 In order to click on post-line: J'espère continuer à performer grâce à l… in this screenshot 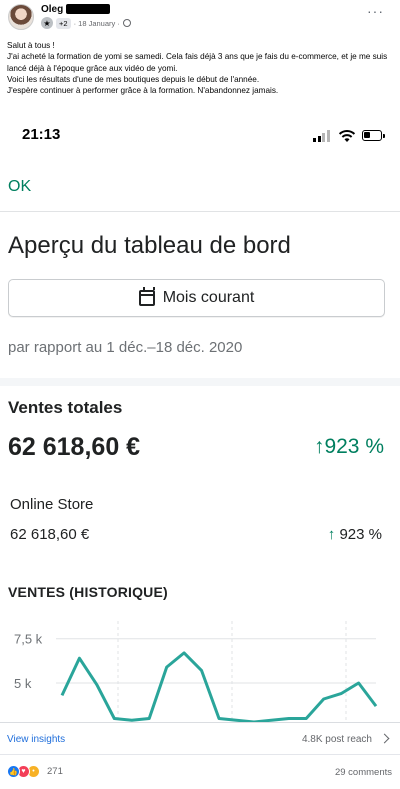, I will do `click(143, 91)`.